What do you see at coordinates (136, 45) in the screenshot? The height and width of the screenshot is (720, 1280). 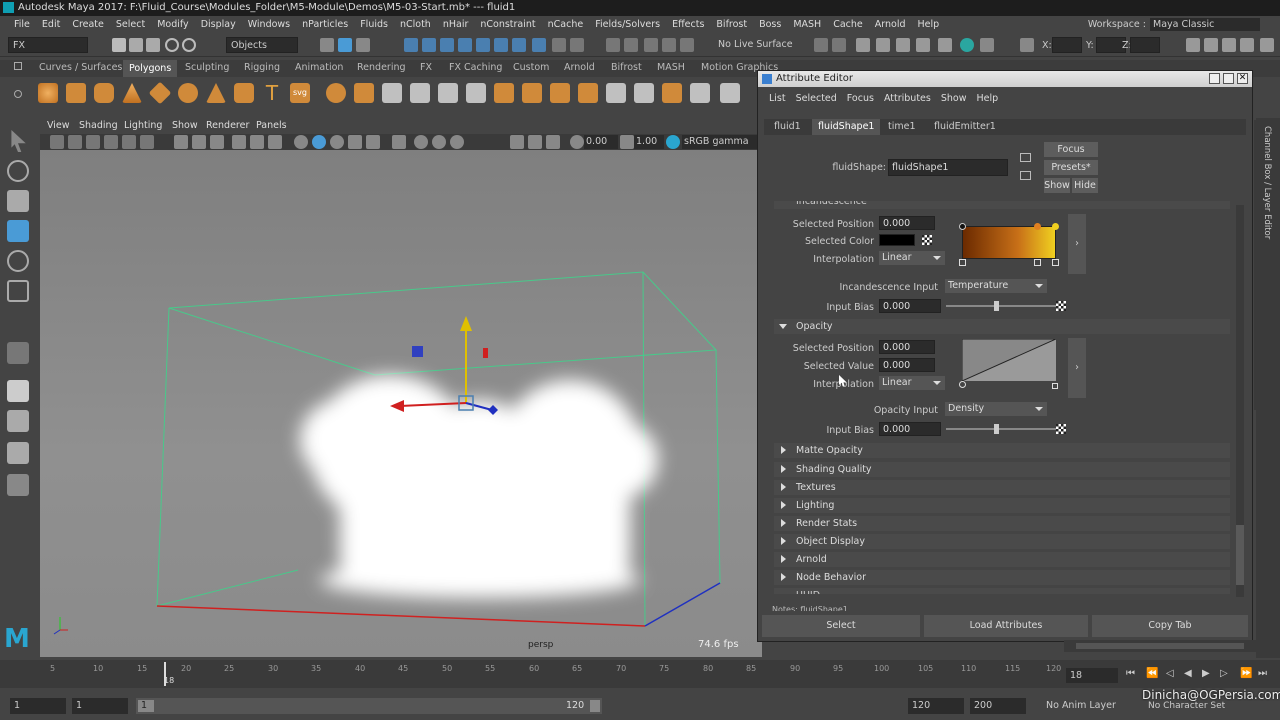 I see `open-scene-icon` at bounding box center [136, 45].